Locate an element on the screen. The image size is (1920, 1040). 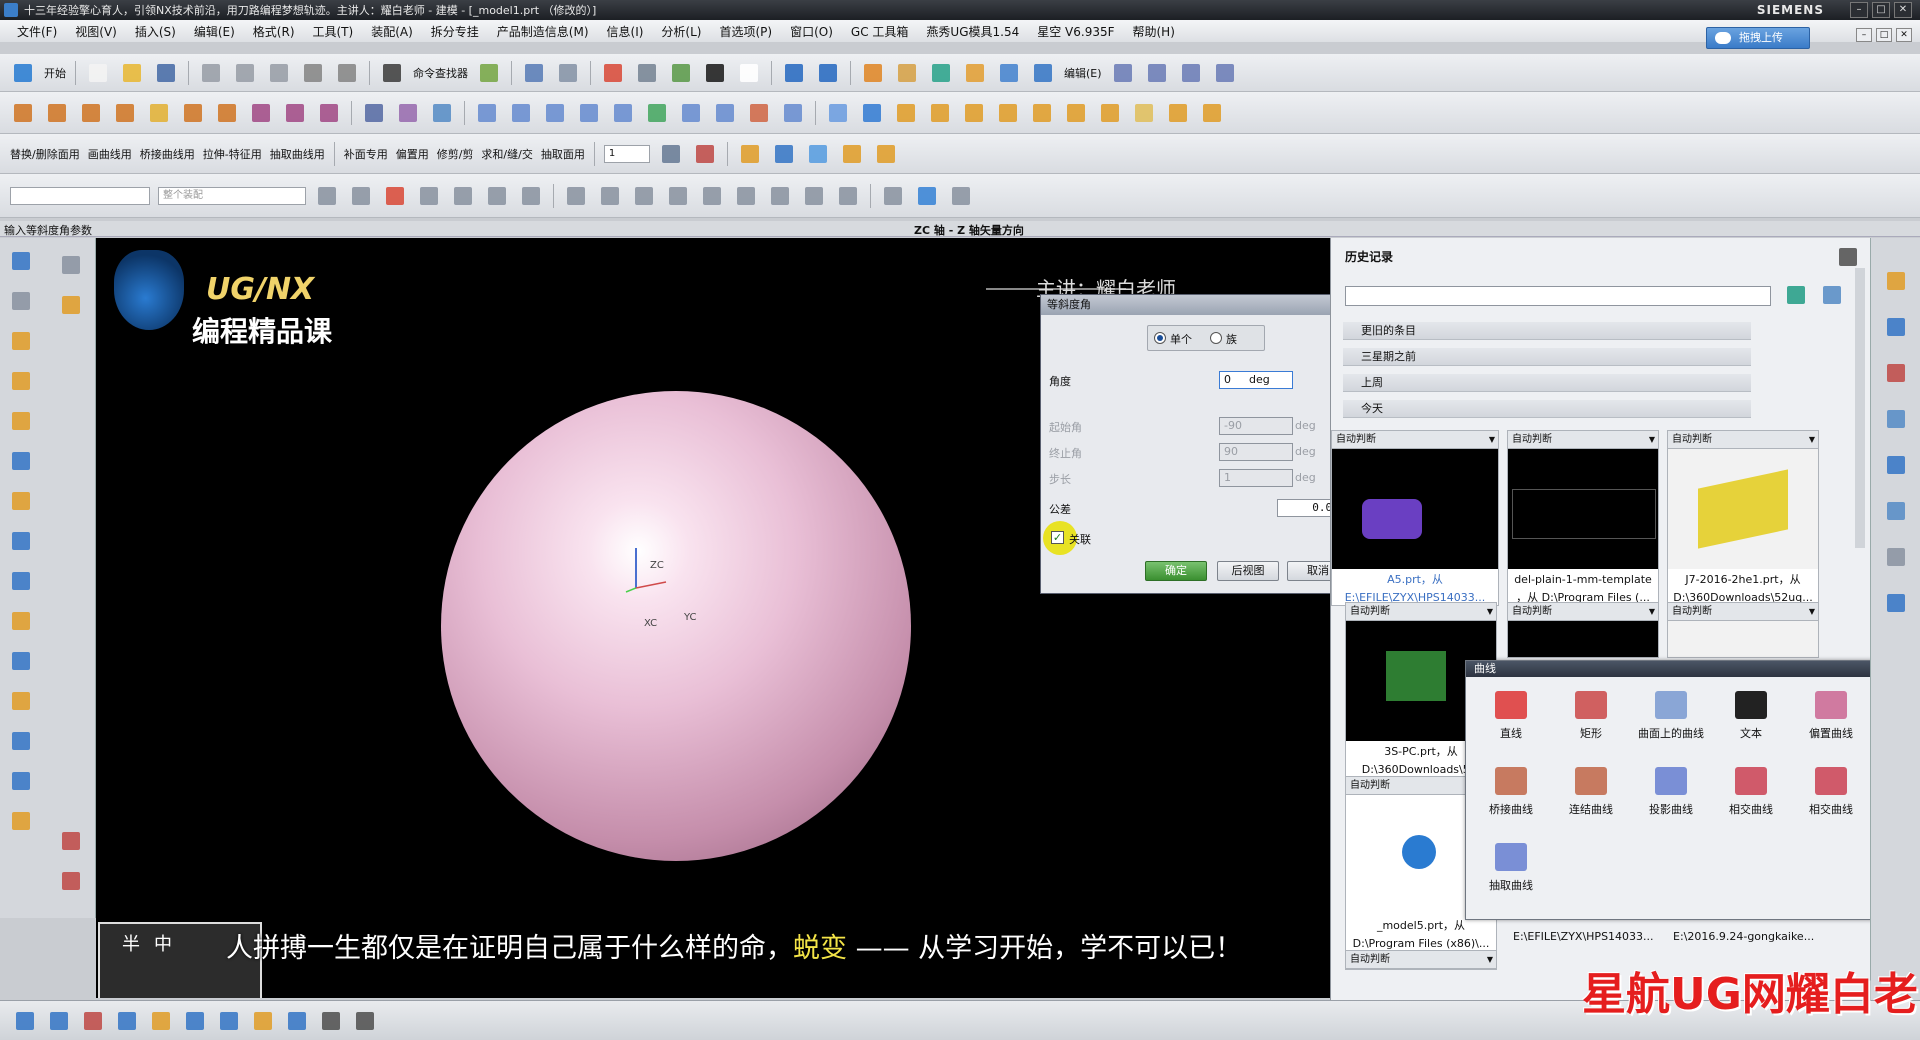
curve-intersect-tool: 相交曲线 is located at coordinates (1751, 792).